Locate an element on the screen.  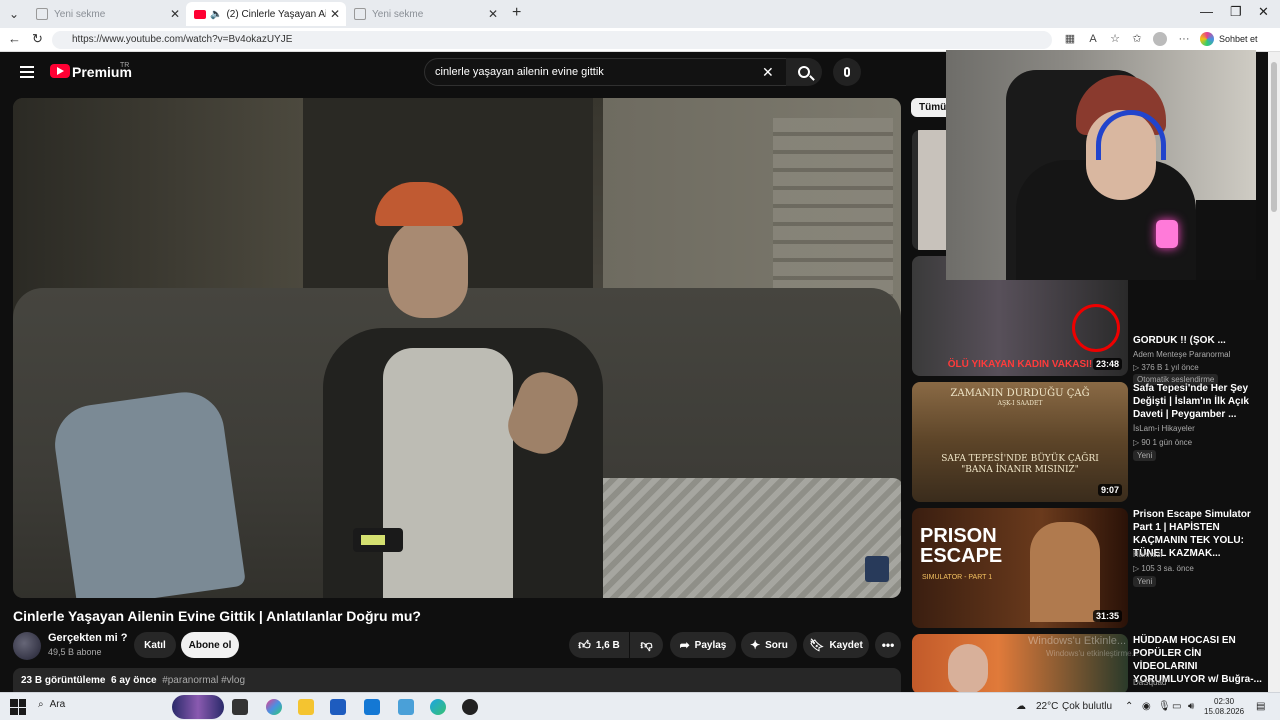
rec-meta: ▷ 90 1 gün önce is located at coordinates (1163, 442).